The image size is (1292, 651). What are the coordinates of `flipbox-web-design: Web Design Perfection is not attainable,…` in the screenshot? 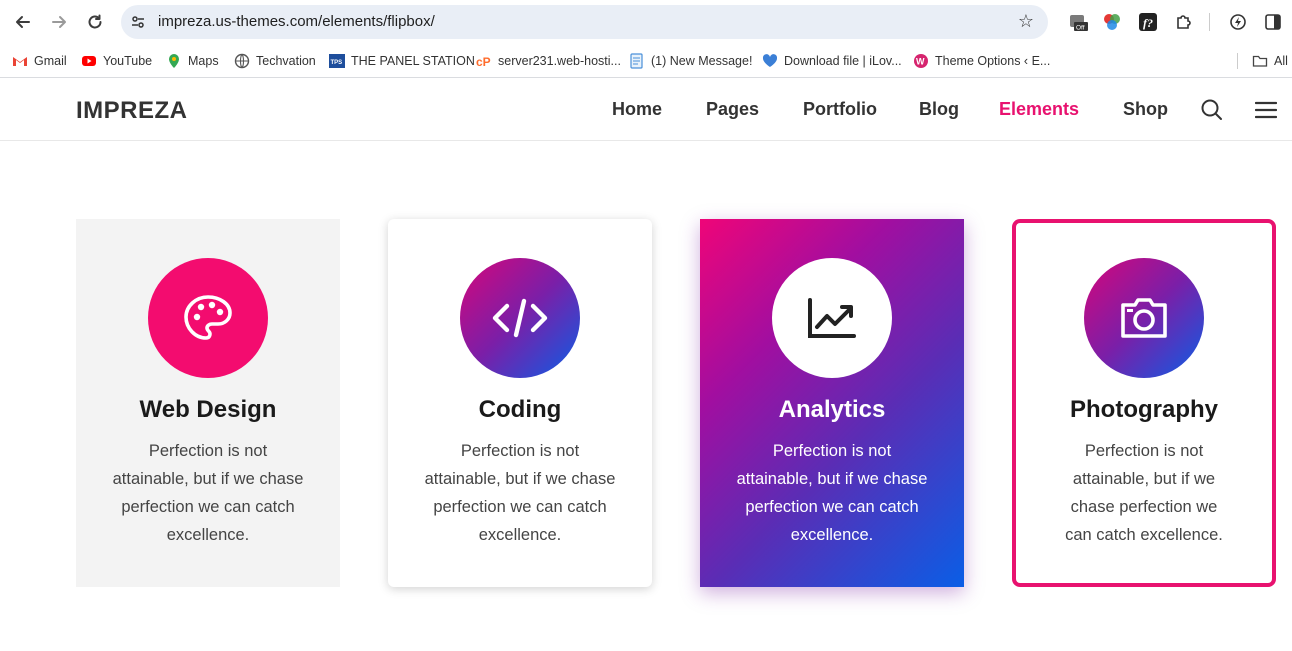 It's located at (208, 403).